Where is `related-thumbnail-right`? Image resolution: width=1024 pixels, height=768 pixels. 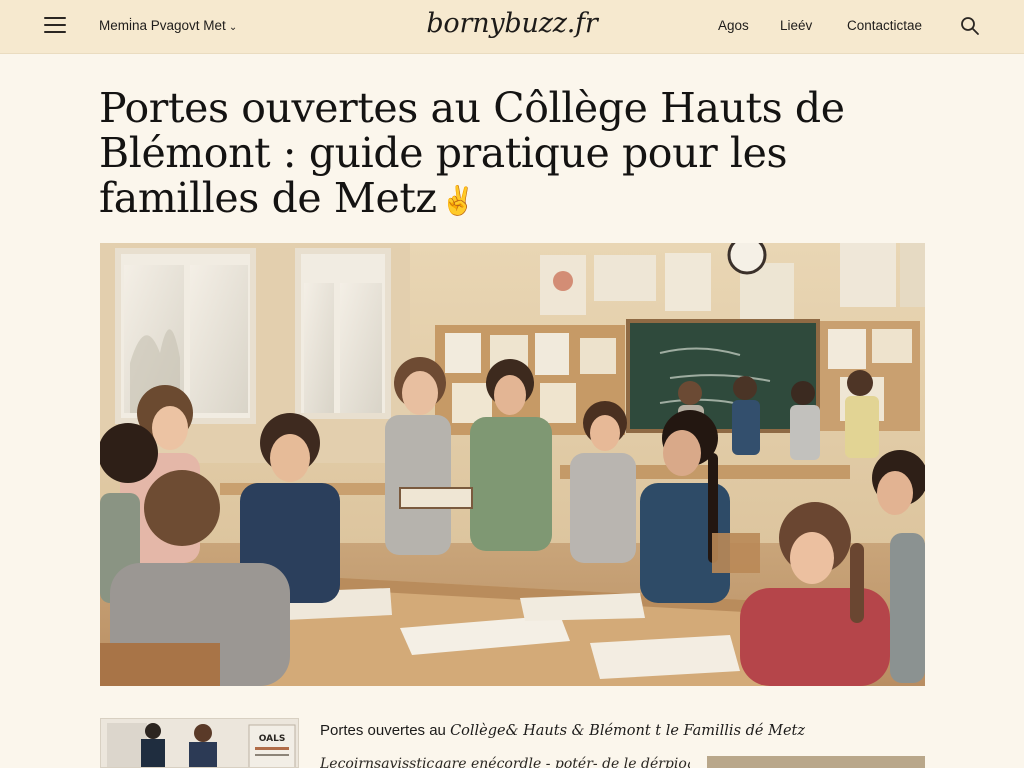 related-thumbnail-right is located at coordinates (816, 762).